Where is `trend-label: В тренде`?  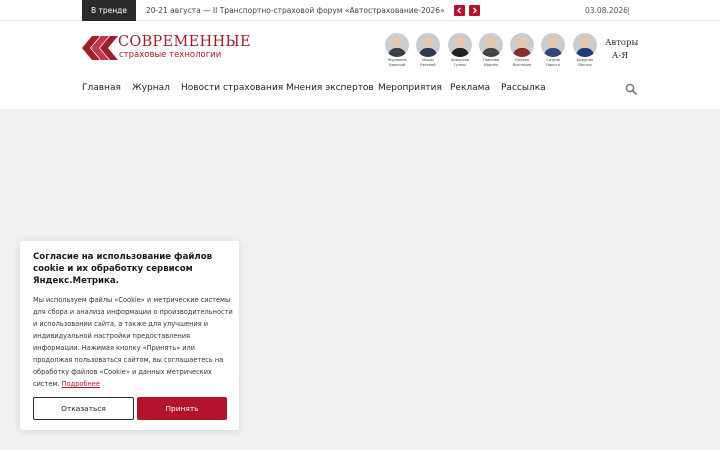 trend-label: В тренде is located at coordinates (109, 10).